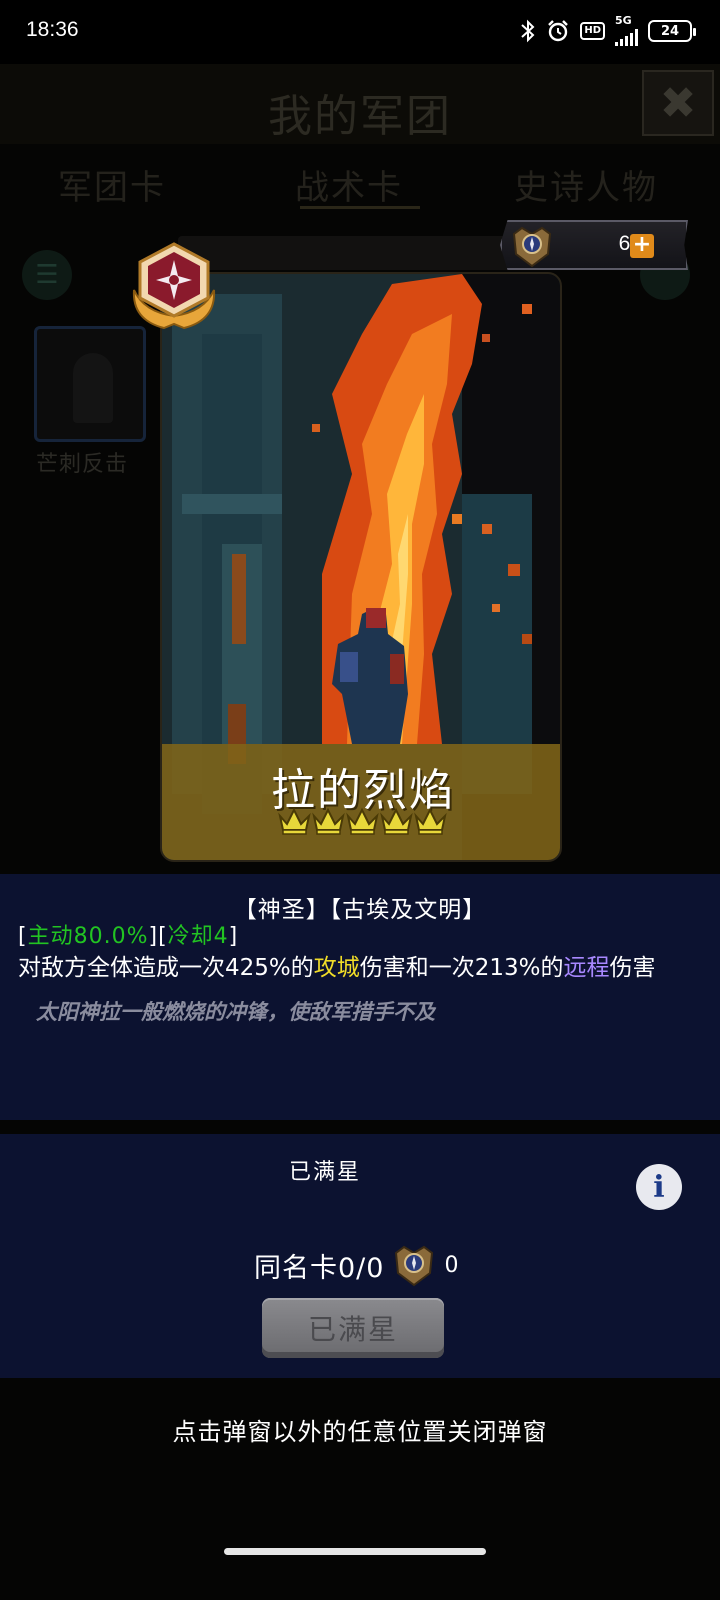 This screenshot has width=720, height=1600. What do you see at coordinates (626, 30) in the screenshot?
I see `signal-icon: 5G` at bounding box center [626, 30].